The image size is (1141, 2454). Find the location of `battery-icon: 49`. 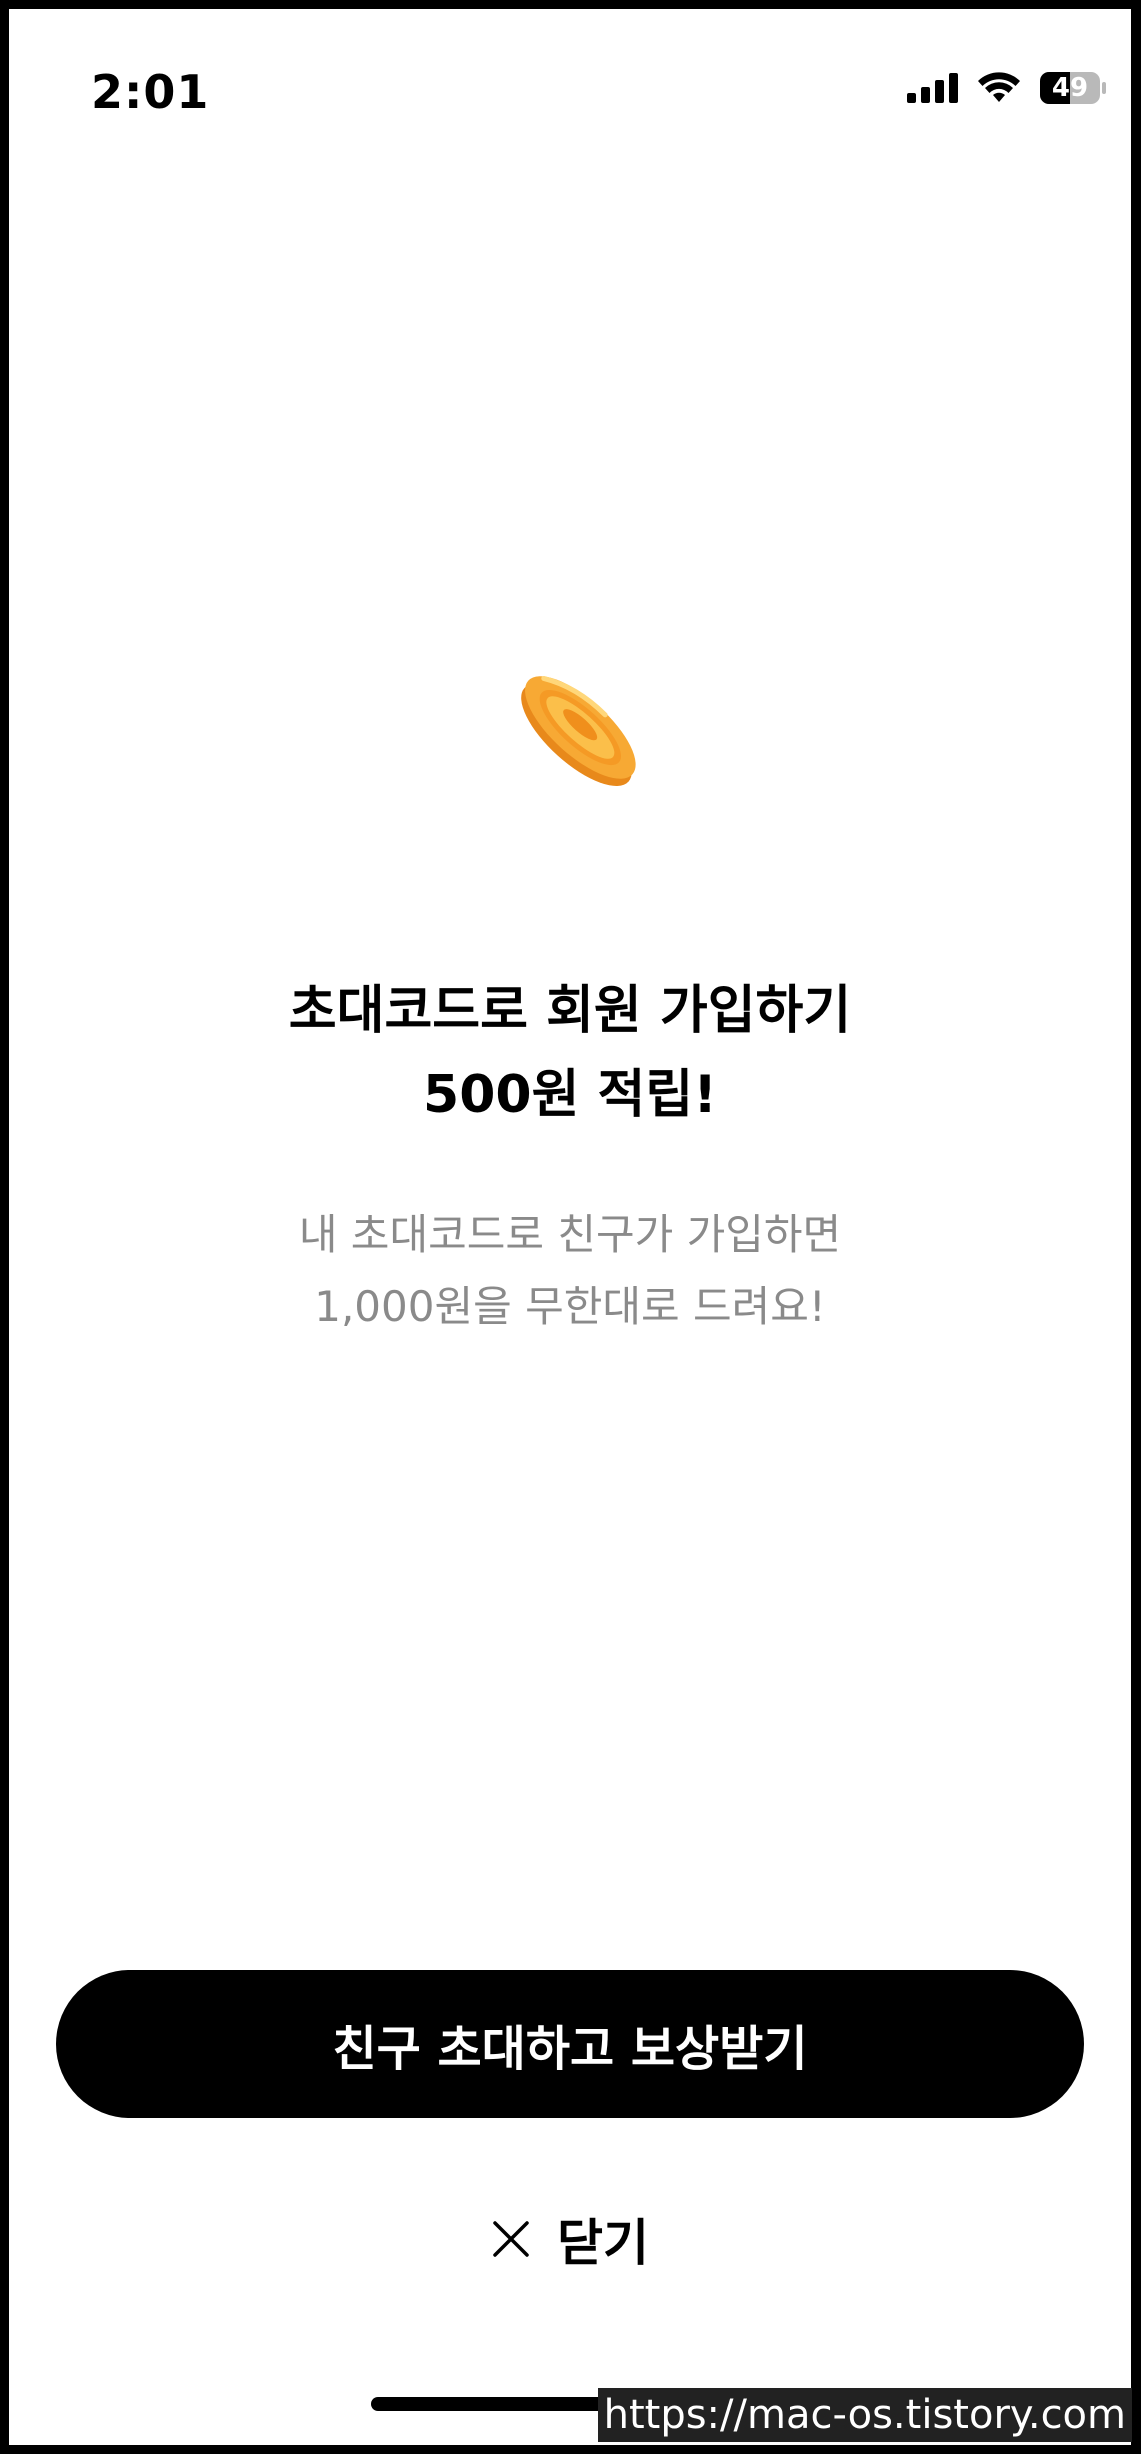

battery-icon: 49 is located at coordinates (1072, 88).